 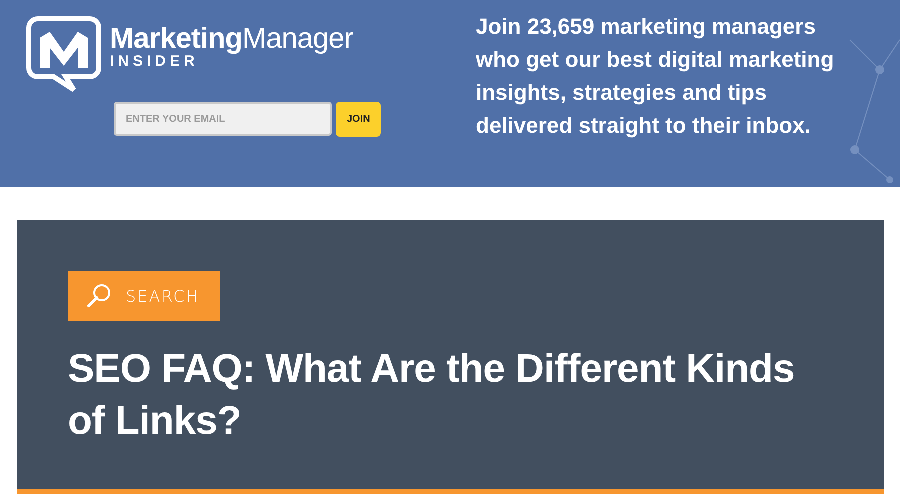 I want to click on signup-pitch: Join 23,659 marketing managers who get our best digital marketing insights, strategies and tips delivered straight to their inbox., so click(x=656, y=76).